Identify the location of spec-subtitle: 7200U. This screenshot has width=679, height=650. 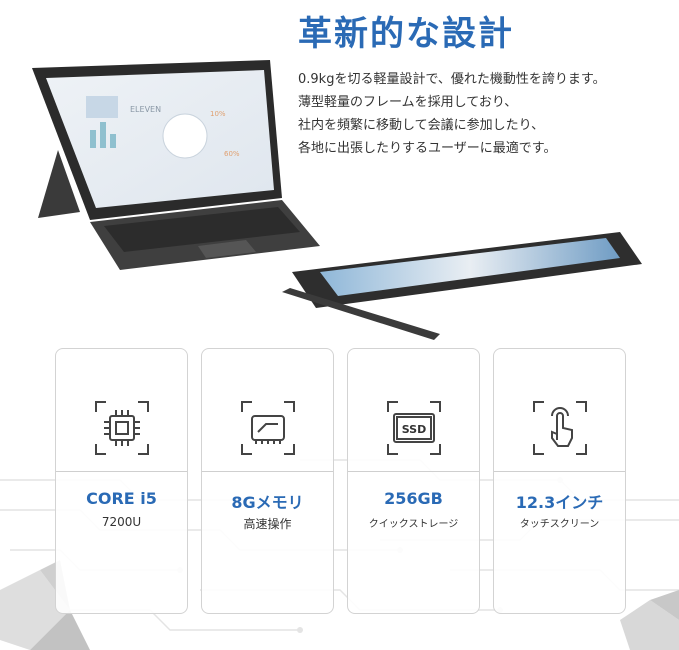
(121, 522).